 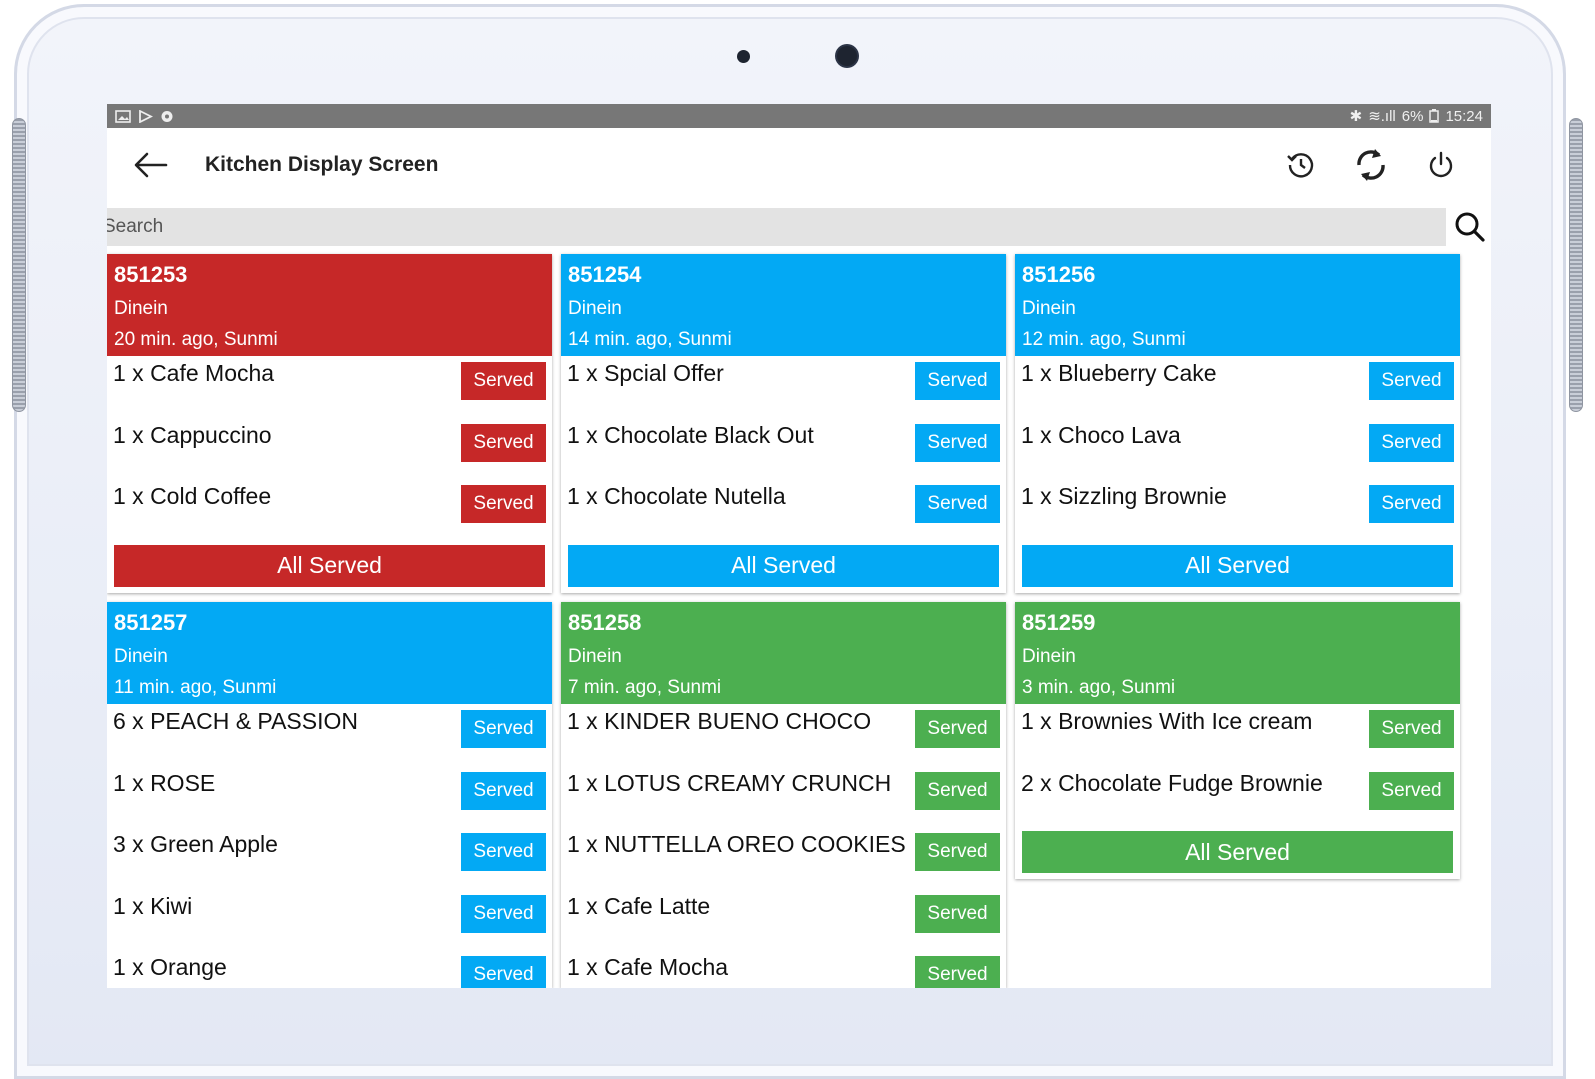 I want to click on order-number: 851258, so click(x=605, y=622).